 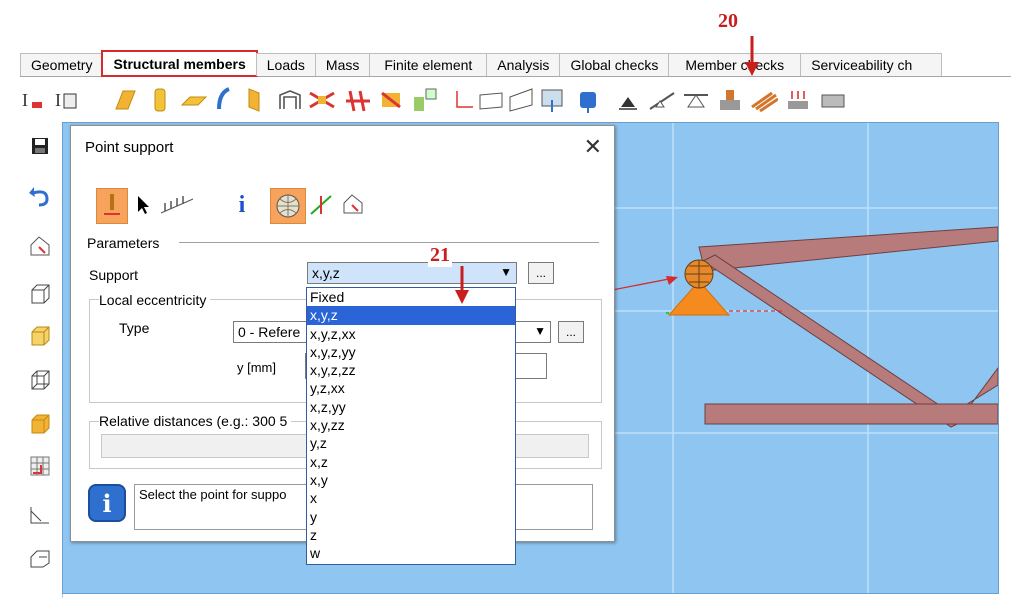 I want to click on plate-icon, so click(x=194, y=100).